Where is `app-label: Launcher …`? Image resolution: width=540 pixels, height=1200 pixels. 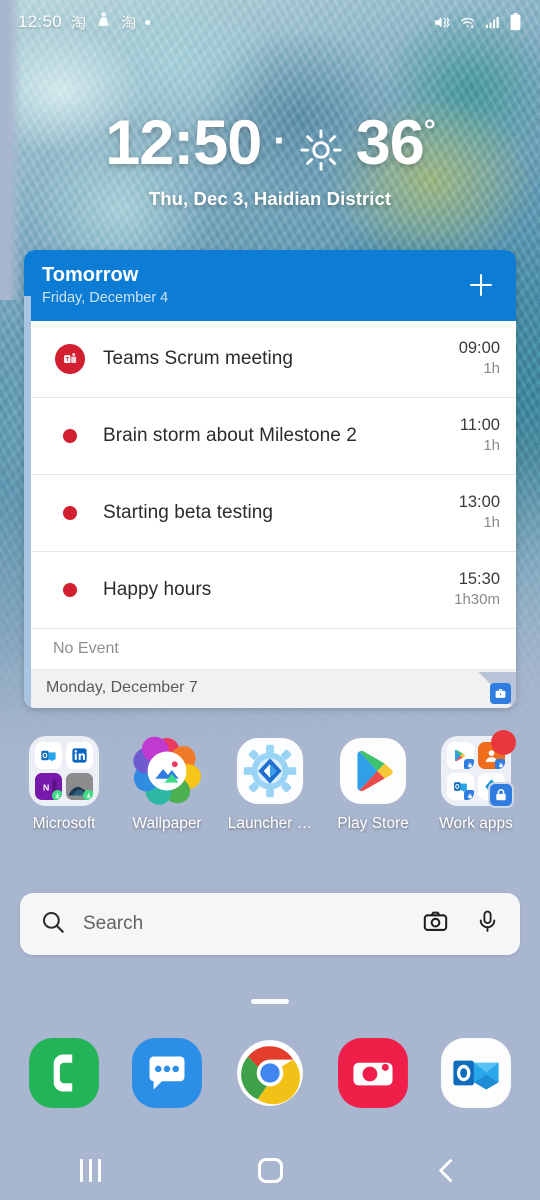 app-label: Launcher … is located at coordinates (270, 823).